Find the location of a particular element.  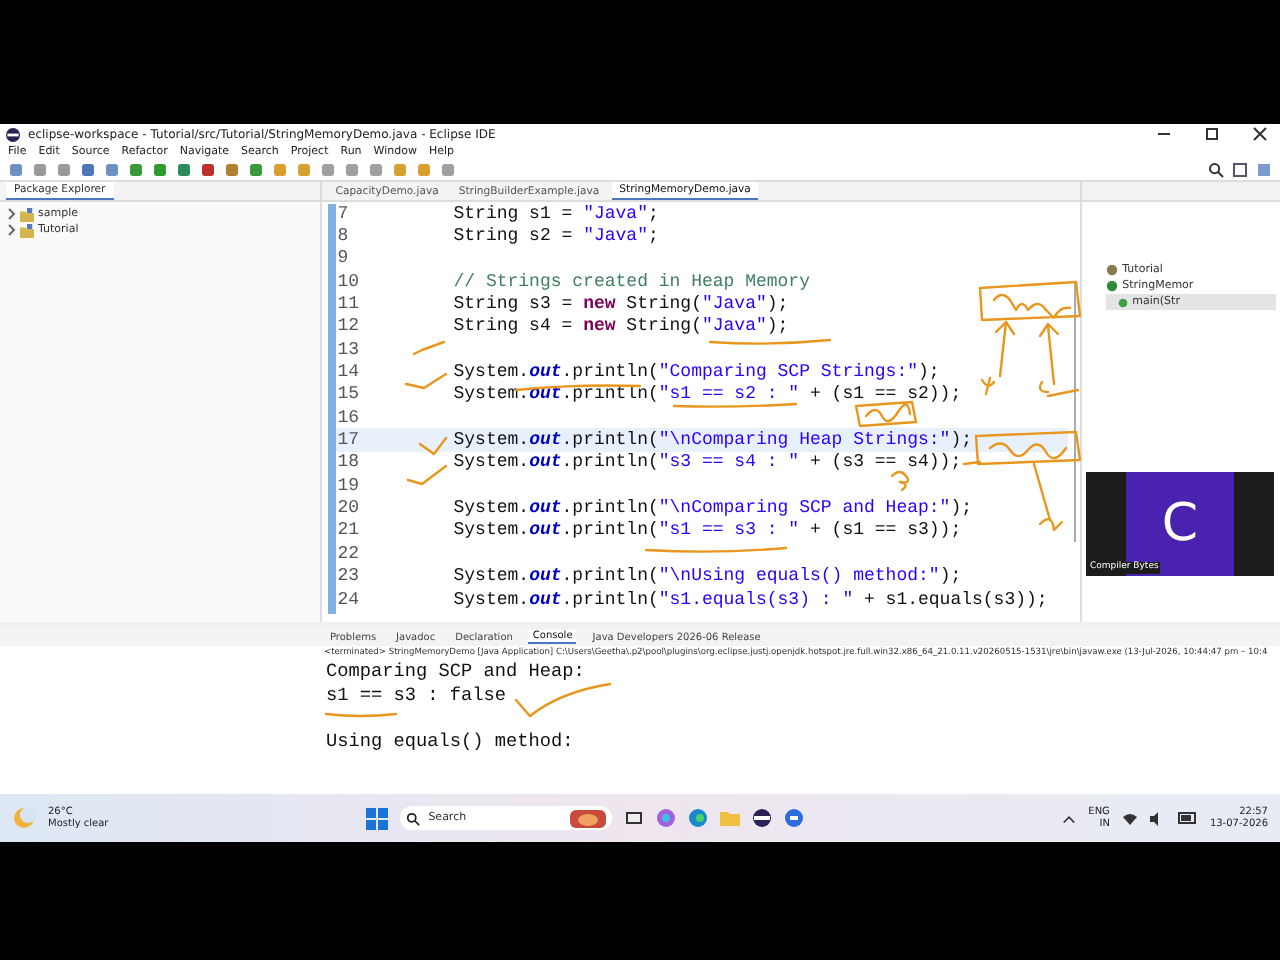

edge-browser-icon is located at coordinates (698, 818).